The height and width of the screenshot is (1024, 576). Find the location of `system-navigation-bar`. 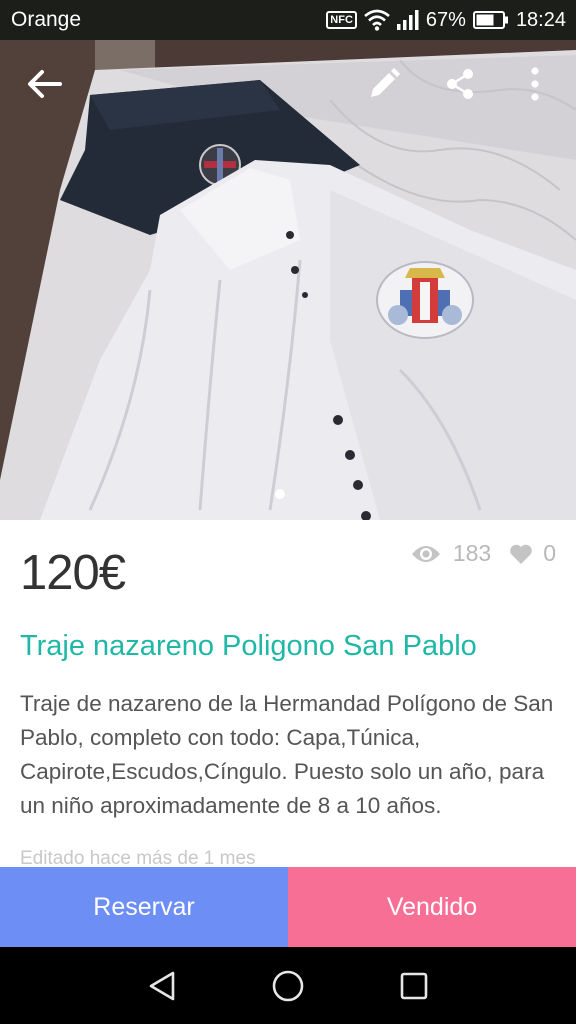

system-navigation-bar is located at coordinates (288, 985).